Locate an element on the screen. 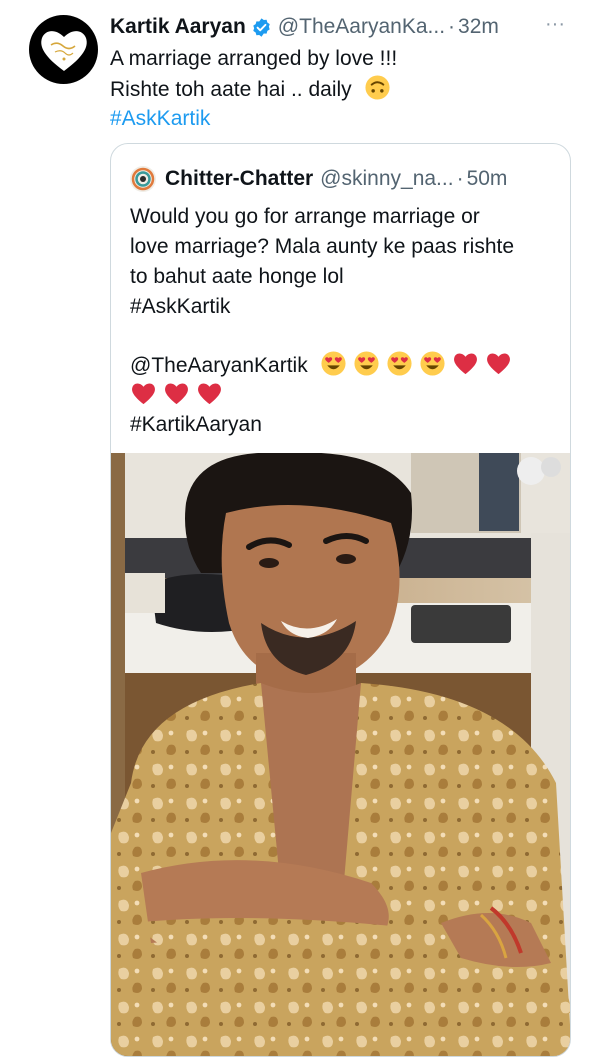 Image resolution: width=600 pixels, height=1061 pixels. quoted-author-avatar is located at coordinates (143, 179).